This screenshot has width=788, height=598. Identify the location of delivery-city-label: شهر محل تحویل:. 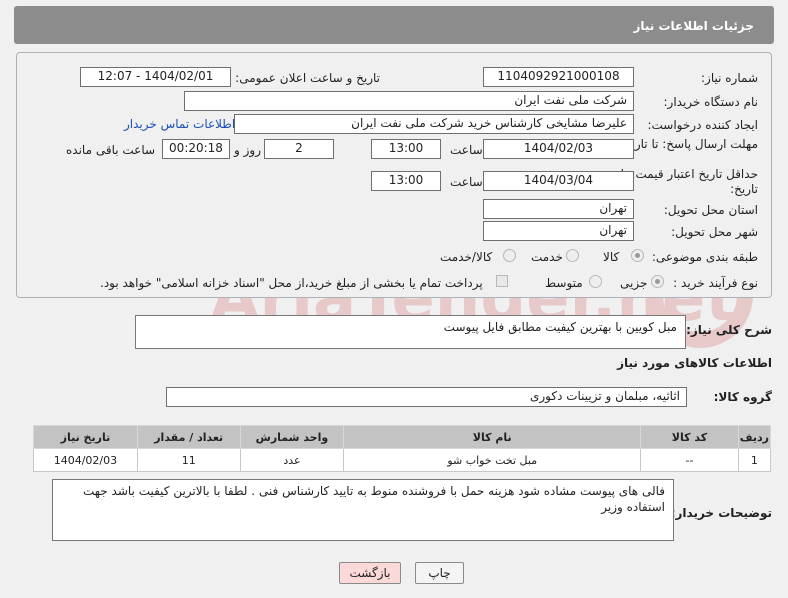
(714, 232).